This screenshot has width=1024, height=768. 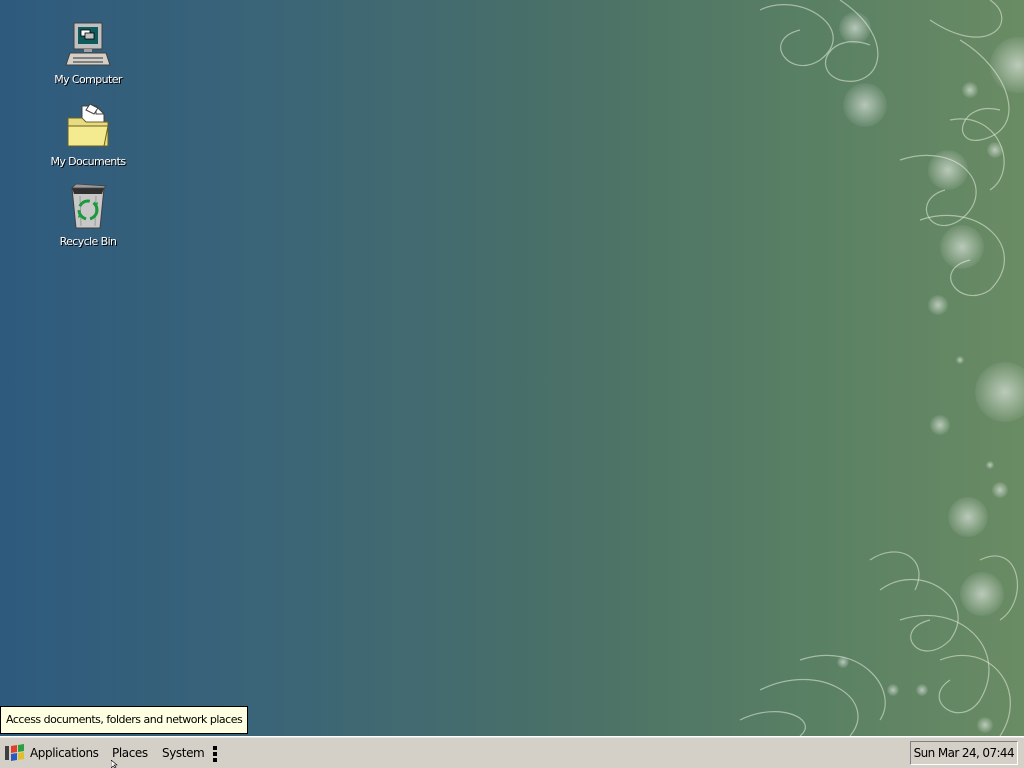 What do you see at coordinates (14, 752) in the screenshot?
I see `windows-logo-icon` at bounding box center [14, 752].